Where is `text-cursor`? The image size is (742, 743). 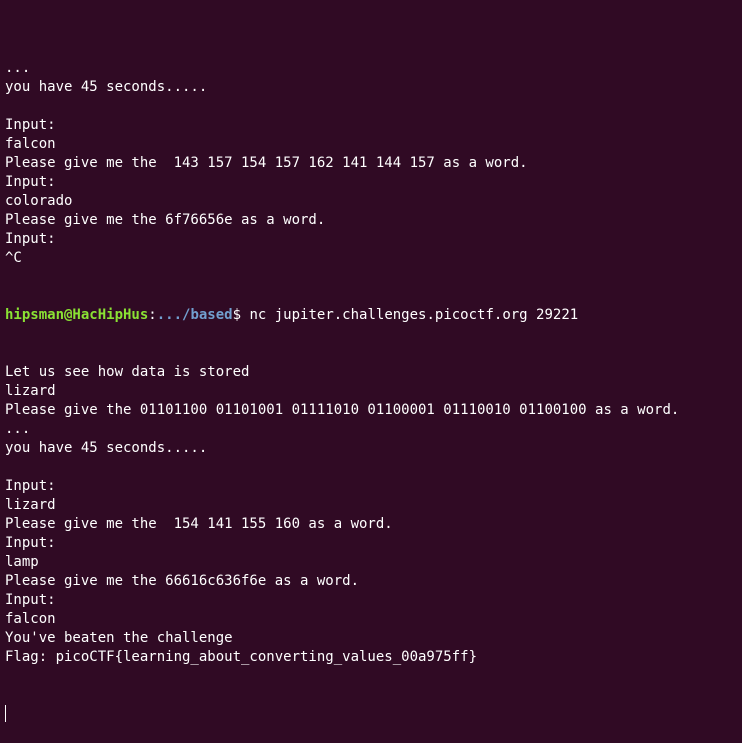 text-cursor is located at coordinates (5, 713).